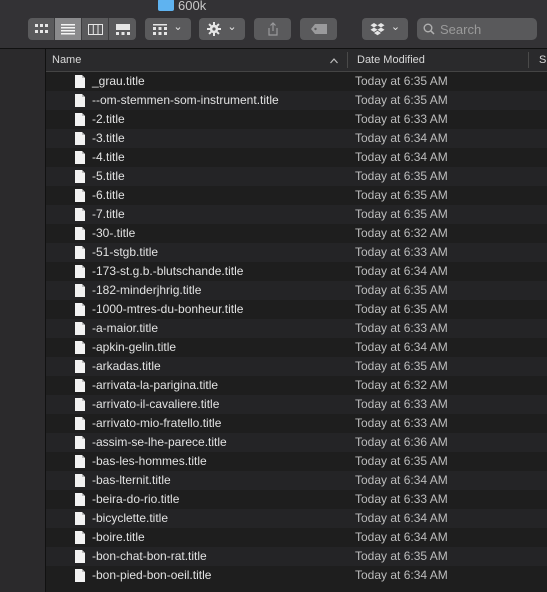  I want to click on file-row: -bas-lternit.title Today at 6:34 AM, so click(296, 480).